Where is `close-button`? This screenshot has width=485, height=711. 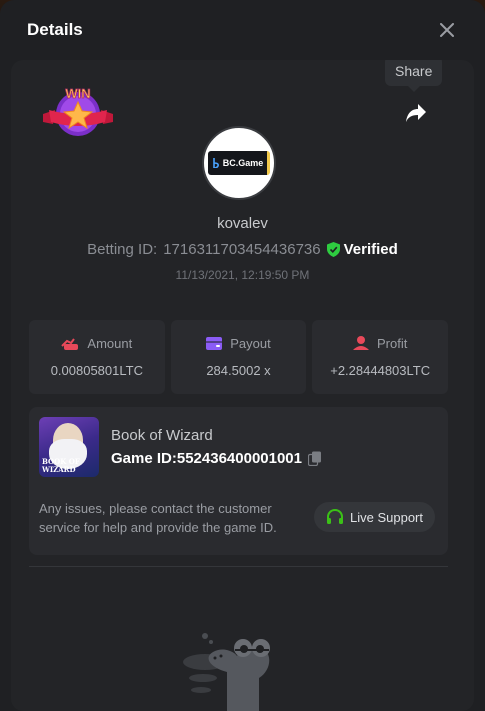 close-button is located at coordinates (447, 30).